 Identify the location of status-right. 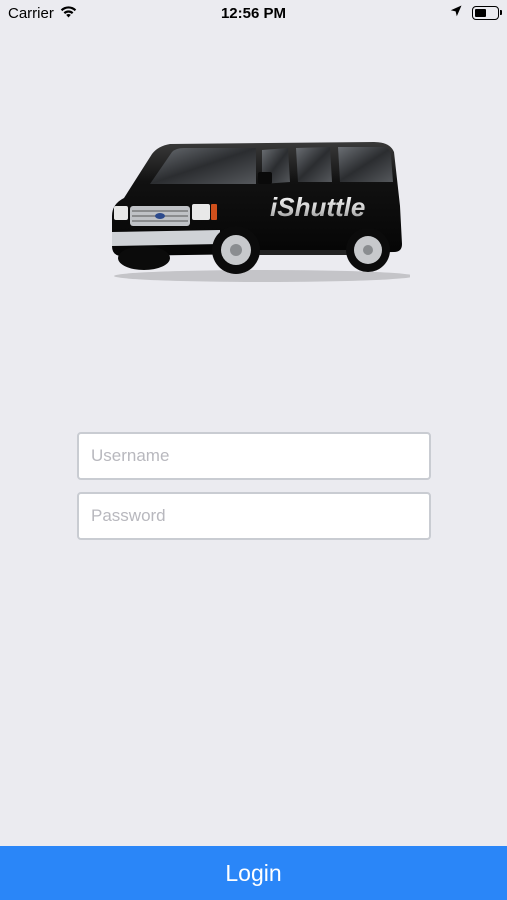
(476, 12).